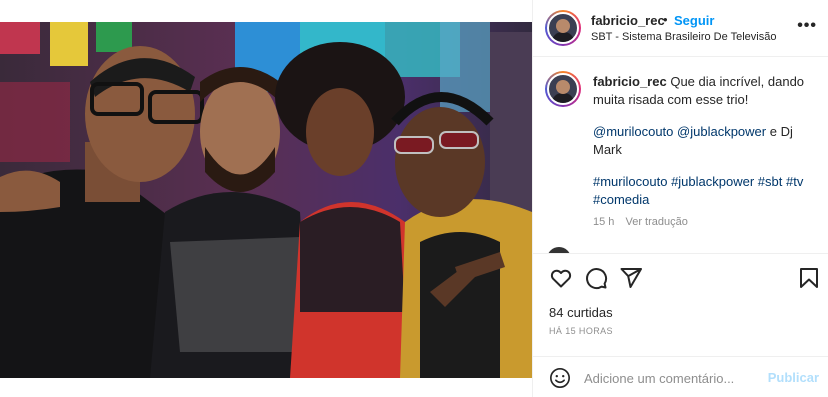  What do you see at coordinates (680, 277) in the screenshot?
I see `action-bar` at bounding box center [680, 277].